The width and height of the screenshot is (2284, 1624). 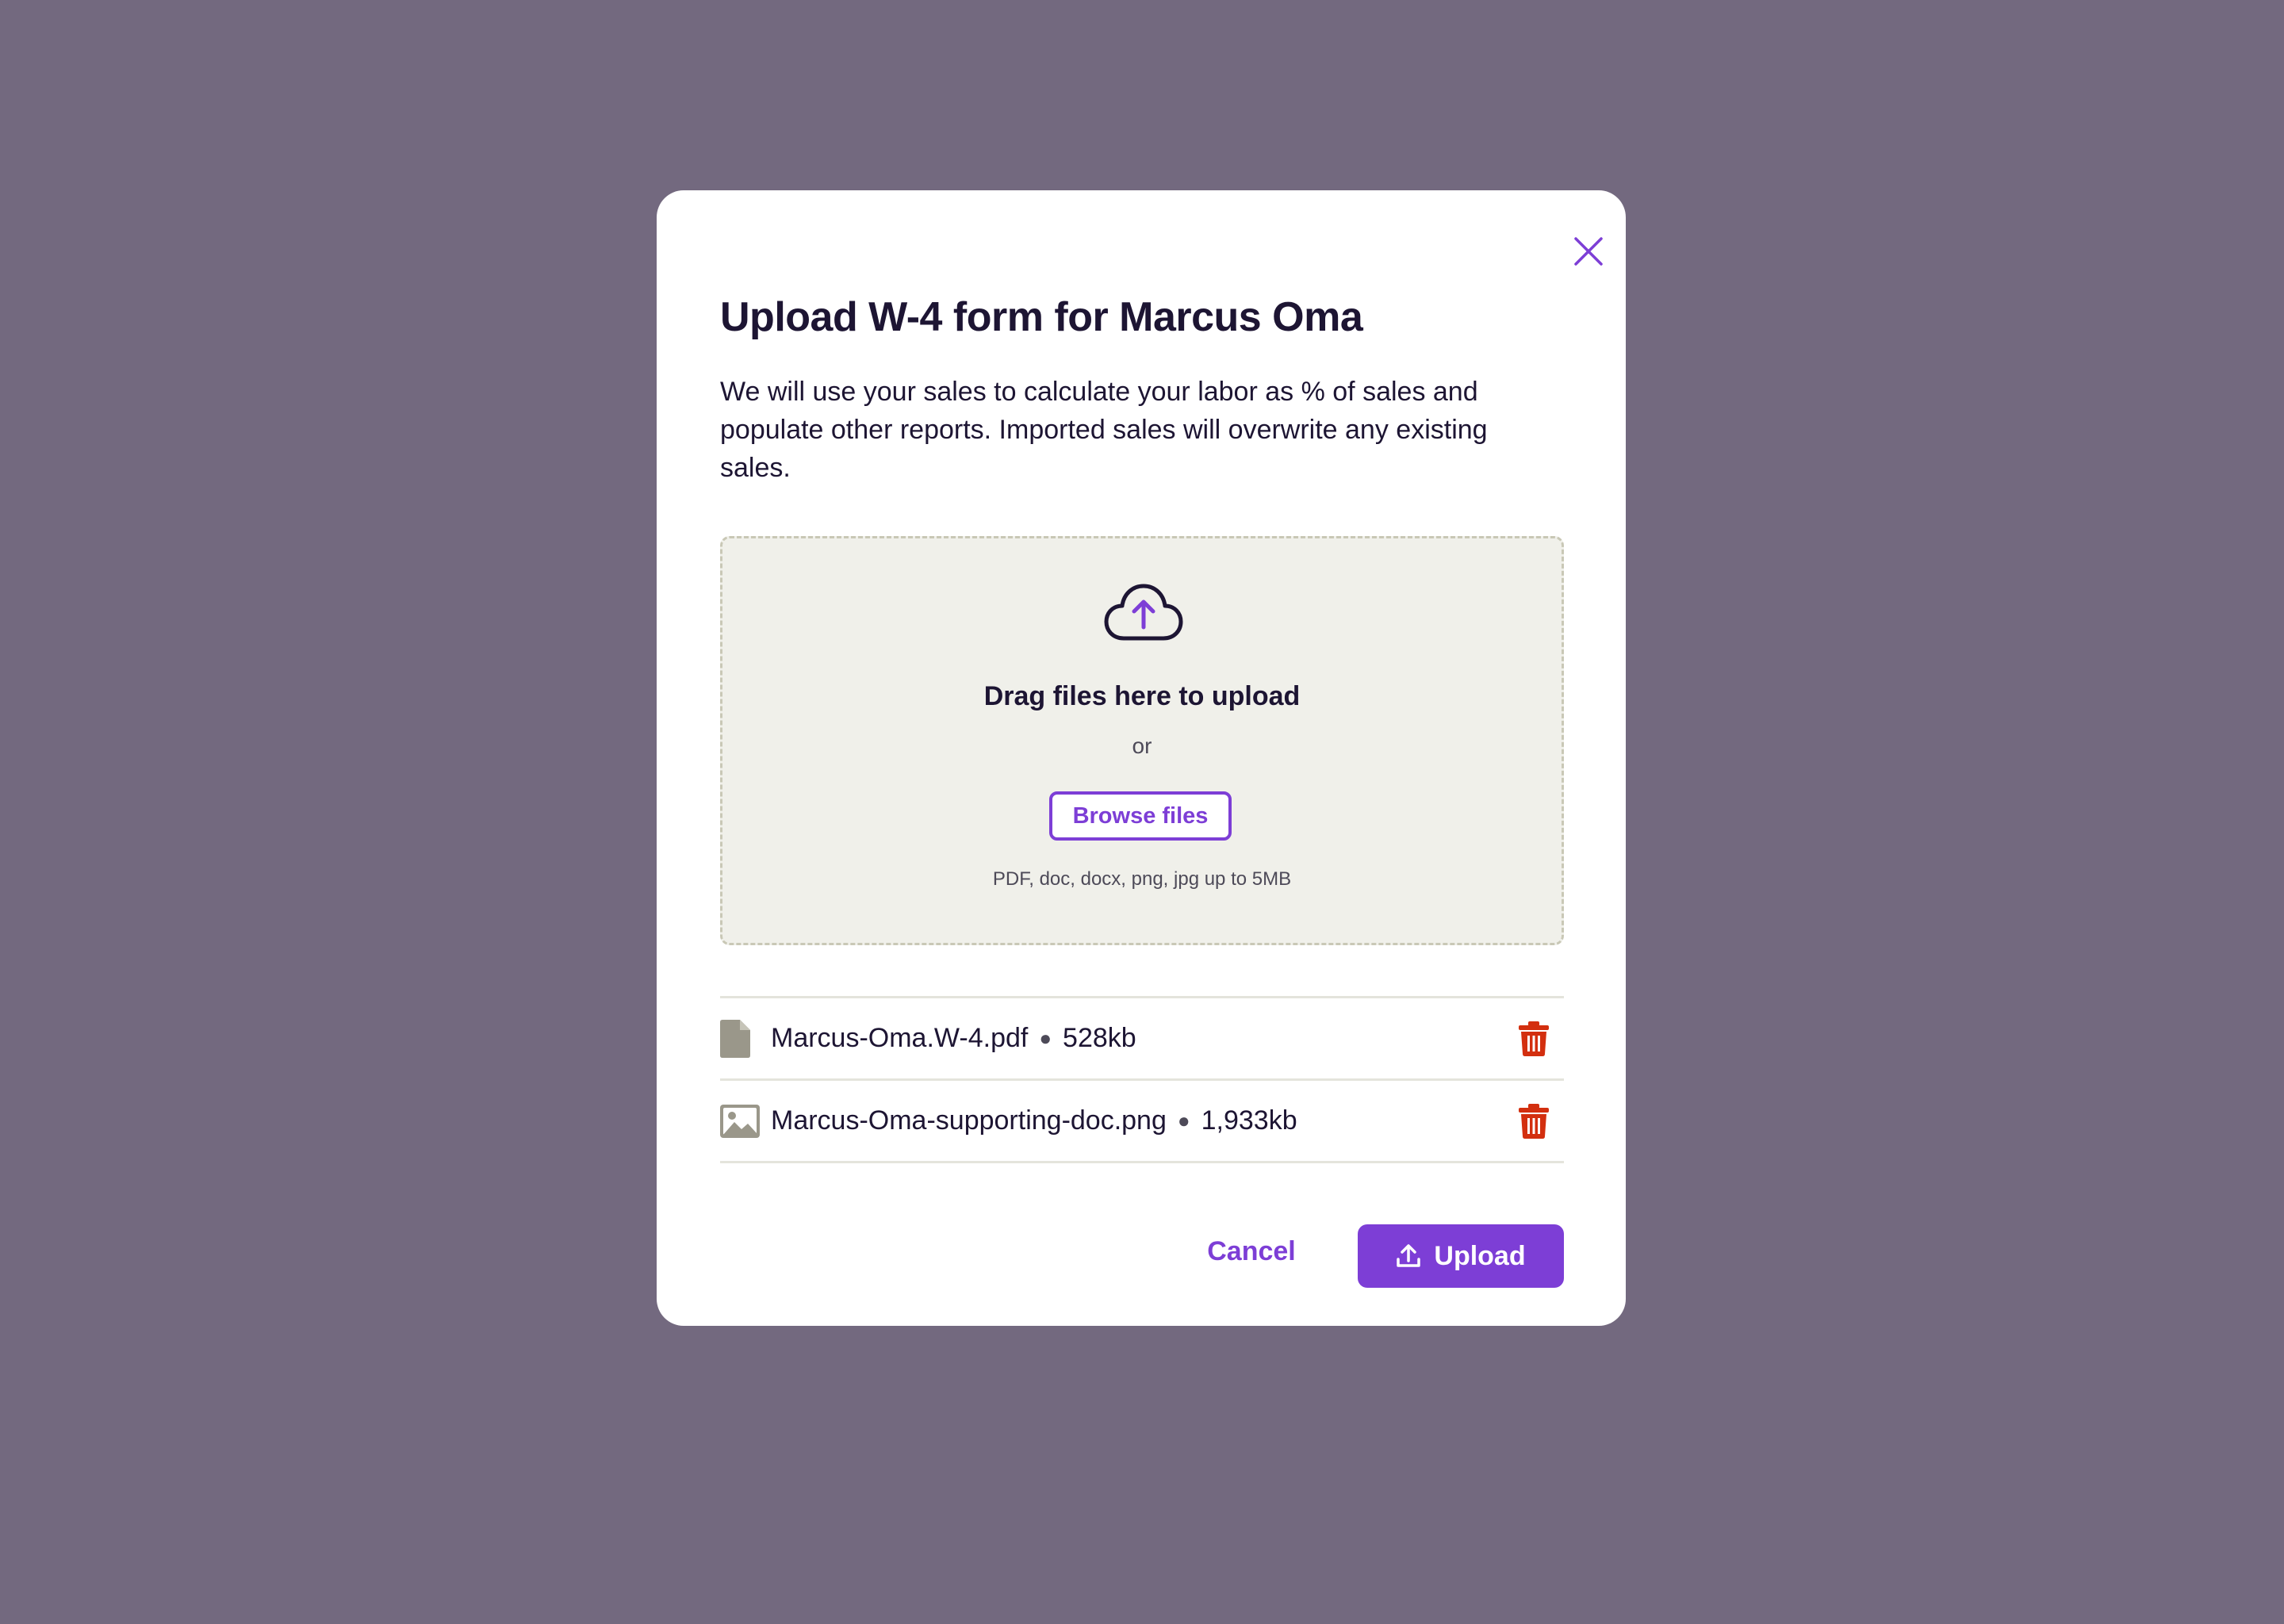 What do you see at coordinates (1249, 1120) in the screenshot?
I see `file-size: 1,933kb` at bounding box center [1249, 1120].